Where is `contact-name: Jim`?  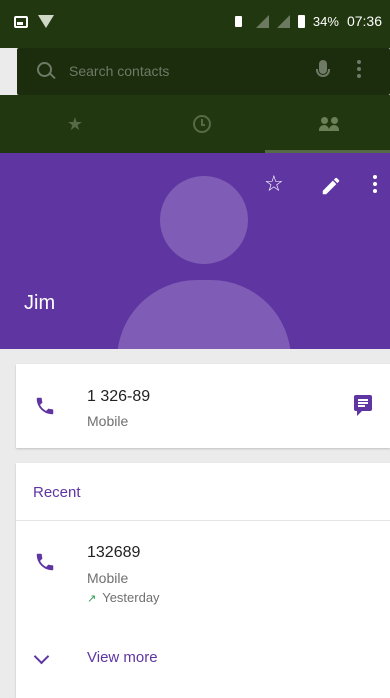
contact-name: Jim is located at coordinates (40, 303).